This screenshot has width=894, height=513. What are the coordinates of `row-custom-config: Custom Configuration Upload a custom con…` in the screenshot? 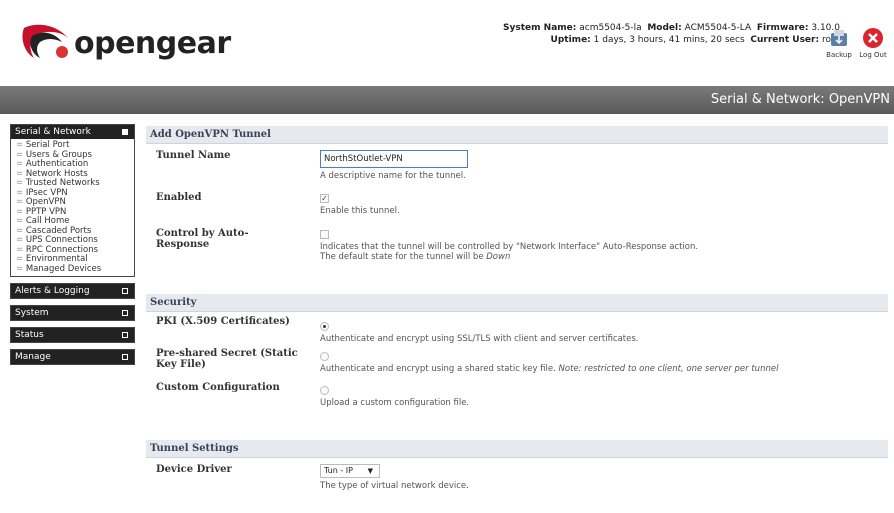 It's located at (517, 410).